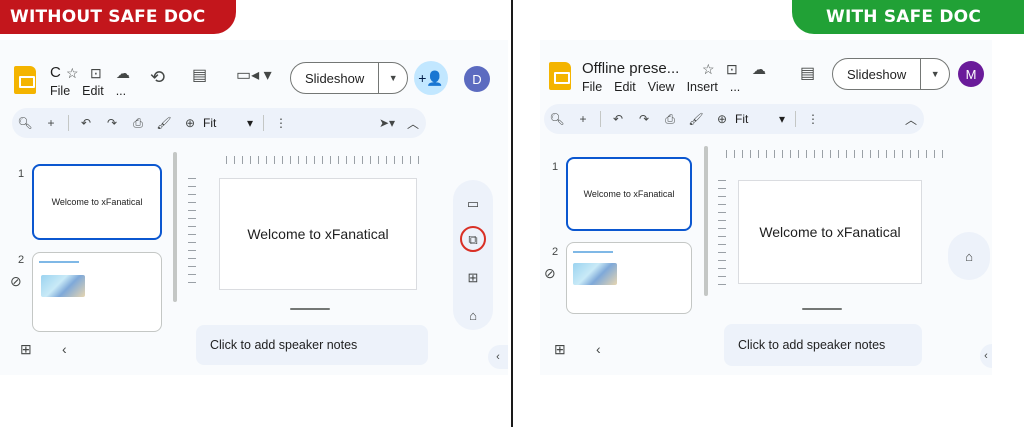  Describe the element at coordinates (431, 78) in the screenshot. I see `add-person-icon: +👤` at that location.